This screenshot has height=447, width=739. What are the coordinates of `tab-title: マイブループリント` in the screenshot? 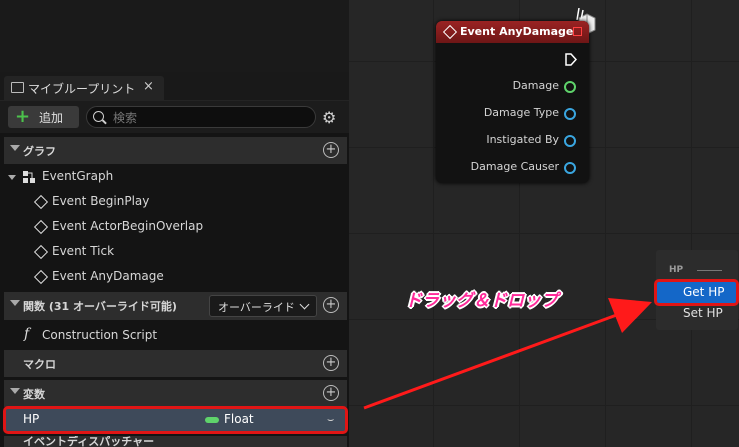 It's located at (82, 89).